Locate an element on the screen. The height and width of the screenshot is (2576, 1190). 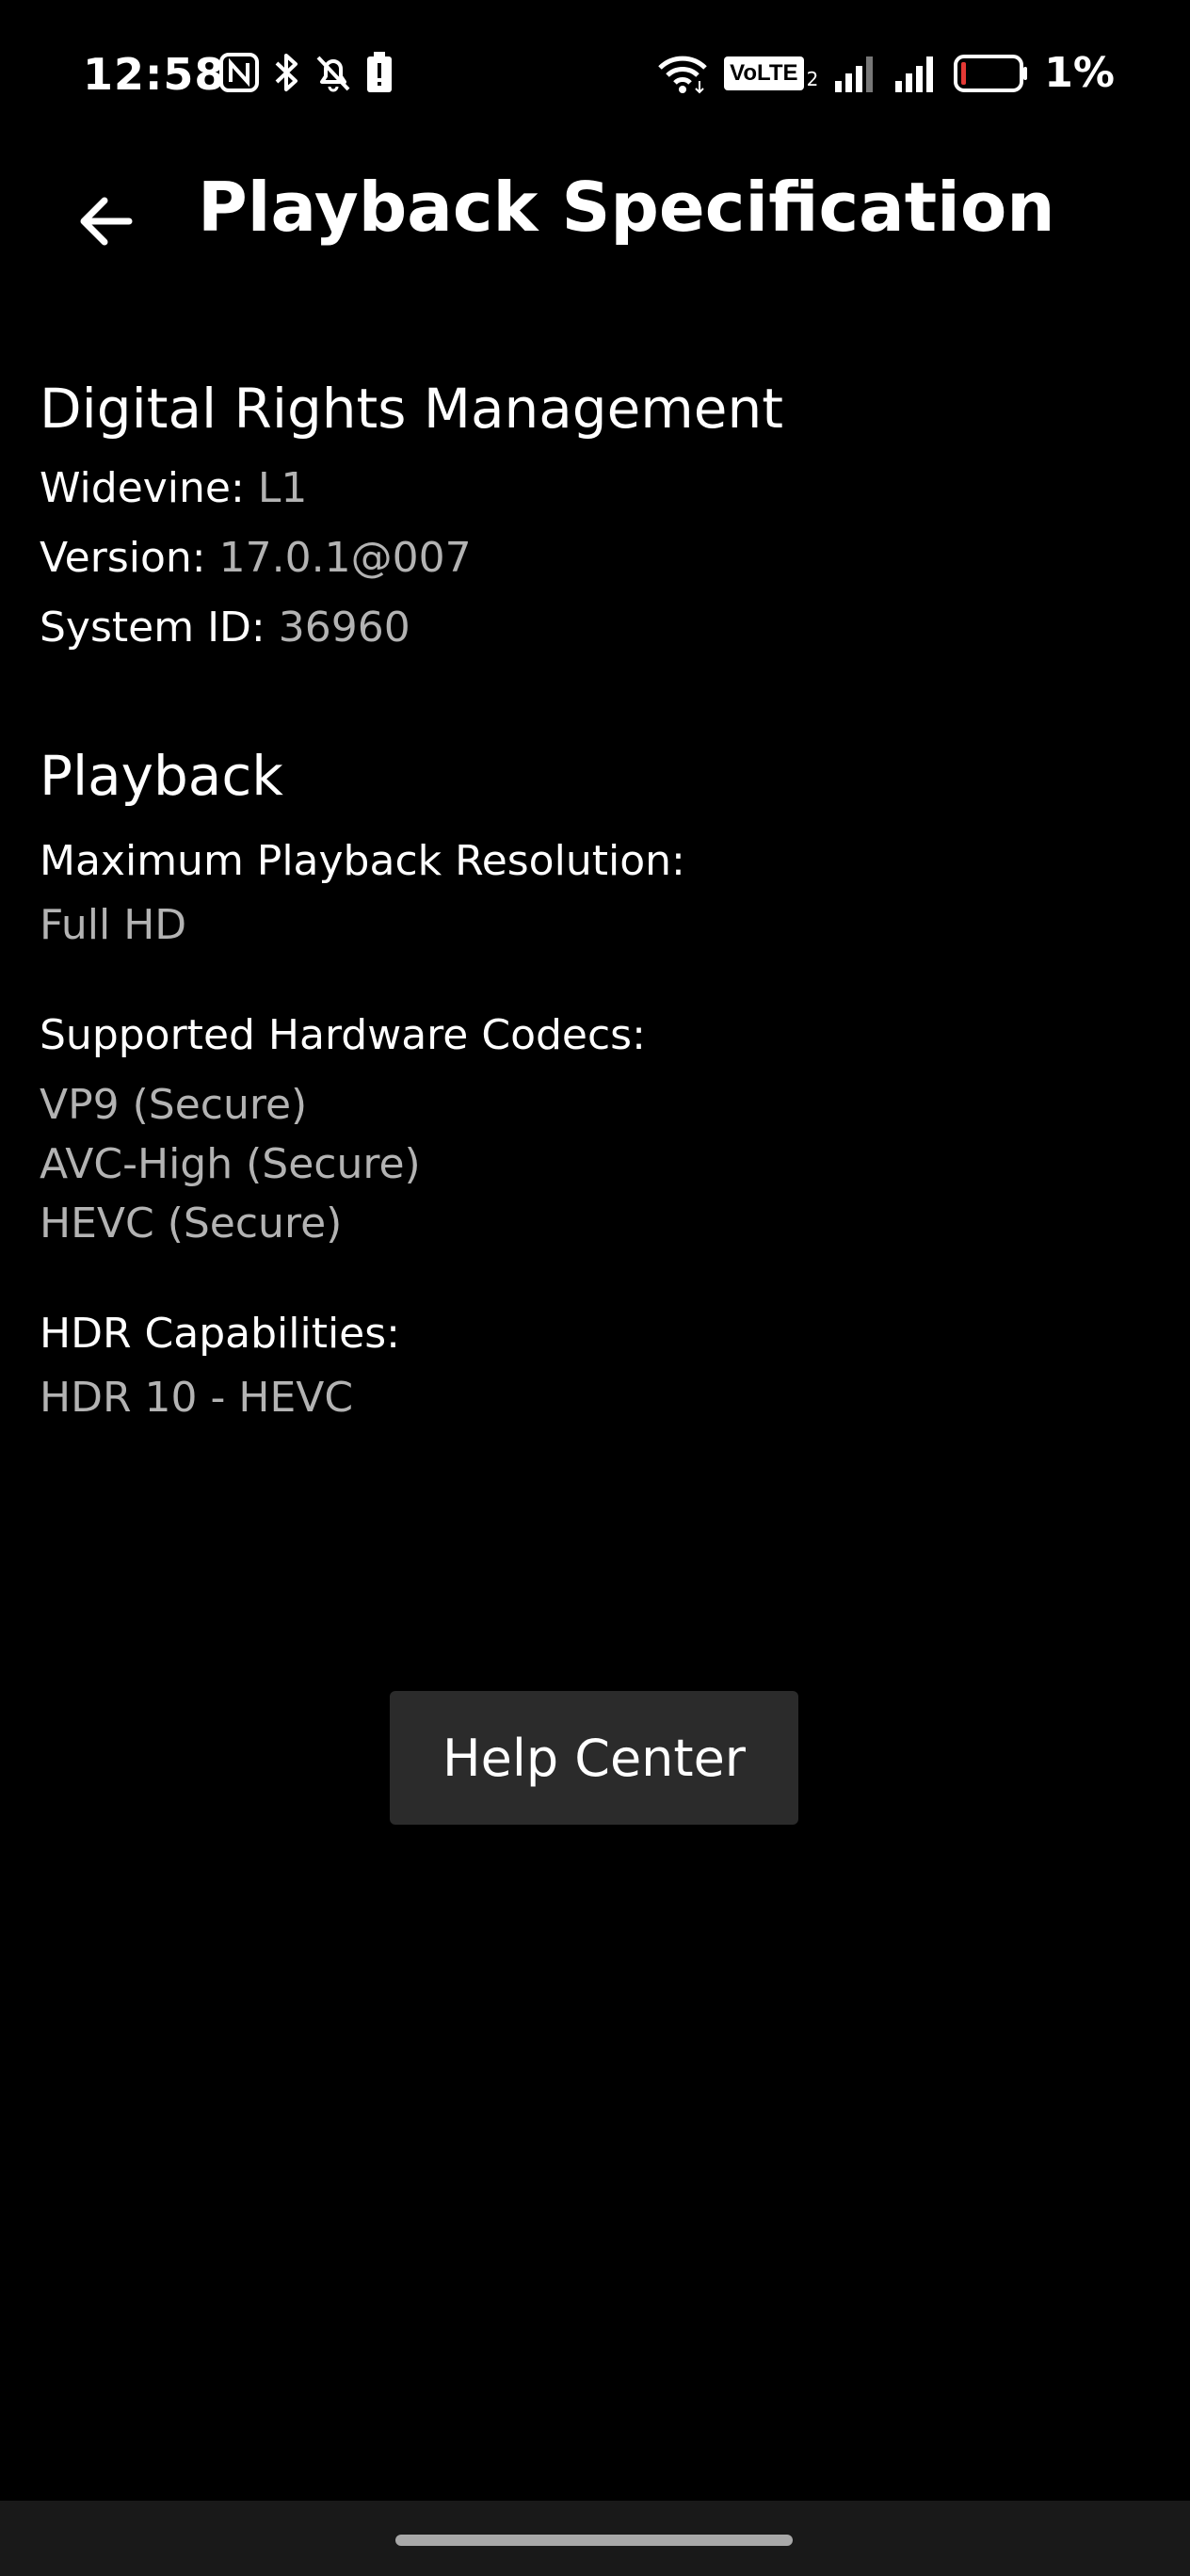
drm-heading: Digital Rights Management is located at coordinates (412, 409).